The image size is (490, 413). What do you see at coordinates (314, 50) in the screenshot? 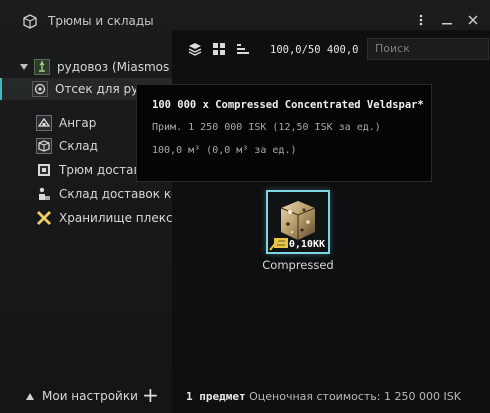
I see `capacity-readout: 100,0/50 400,0` at bounding box center [314, 50].